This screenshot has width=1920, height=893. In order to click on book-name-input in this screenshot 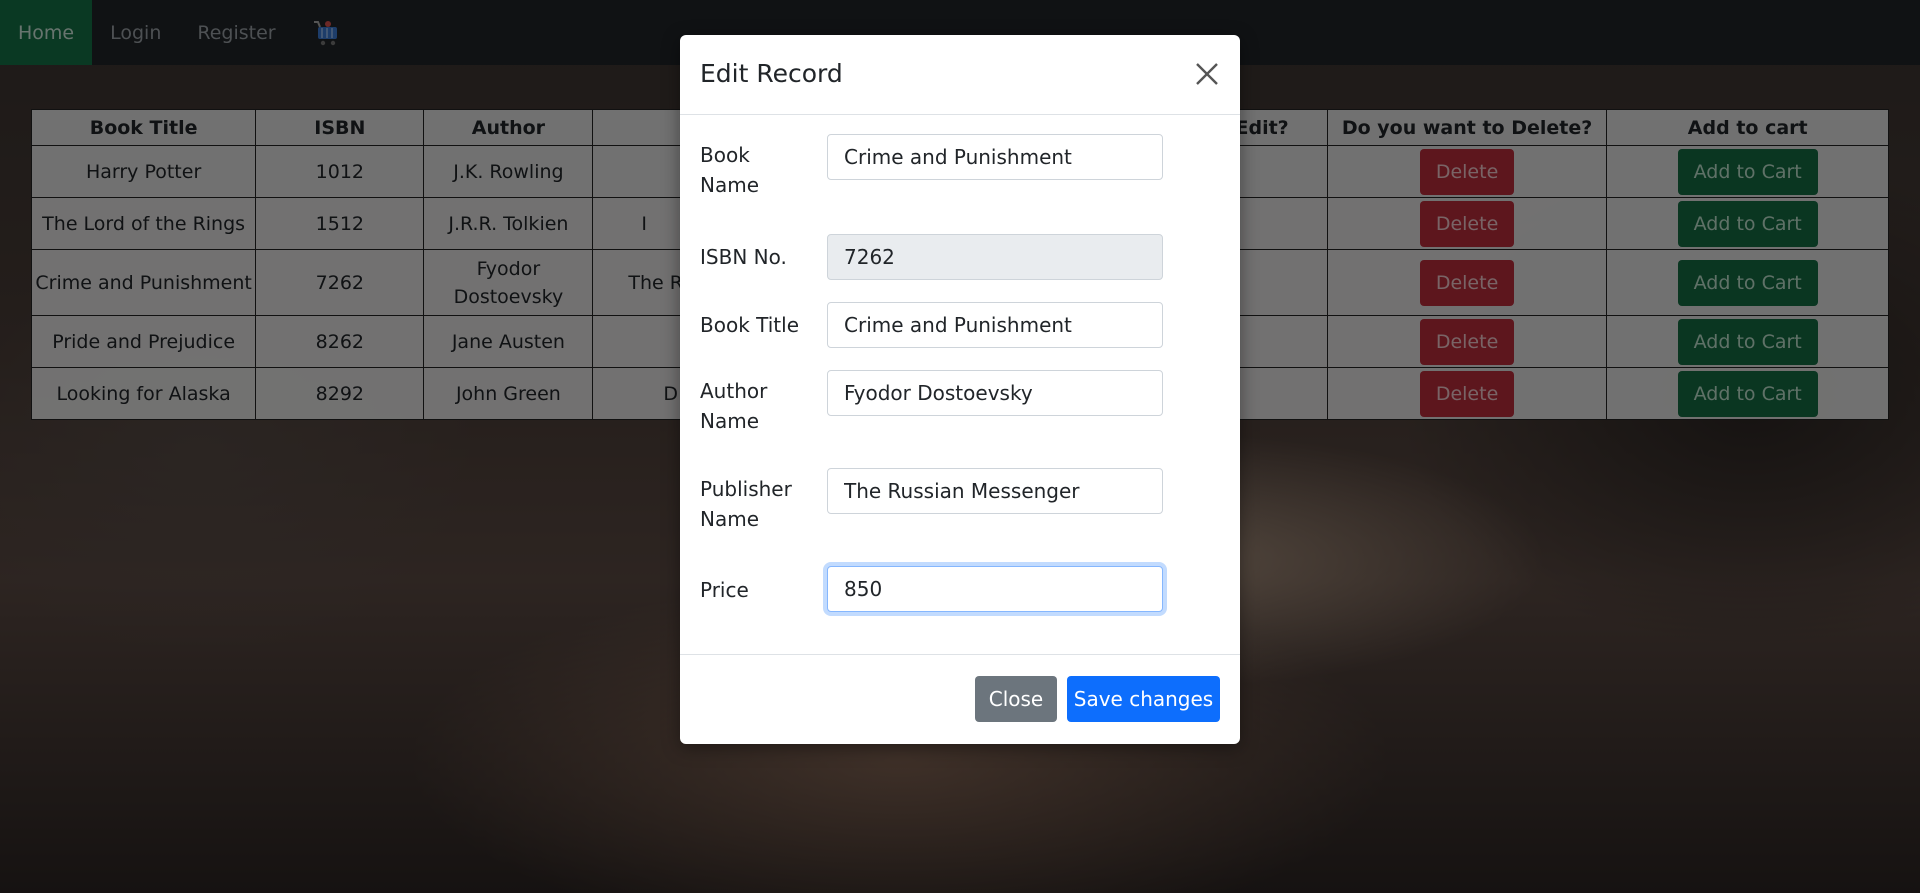, I will do `click(995, 157)`.